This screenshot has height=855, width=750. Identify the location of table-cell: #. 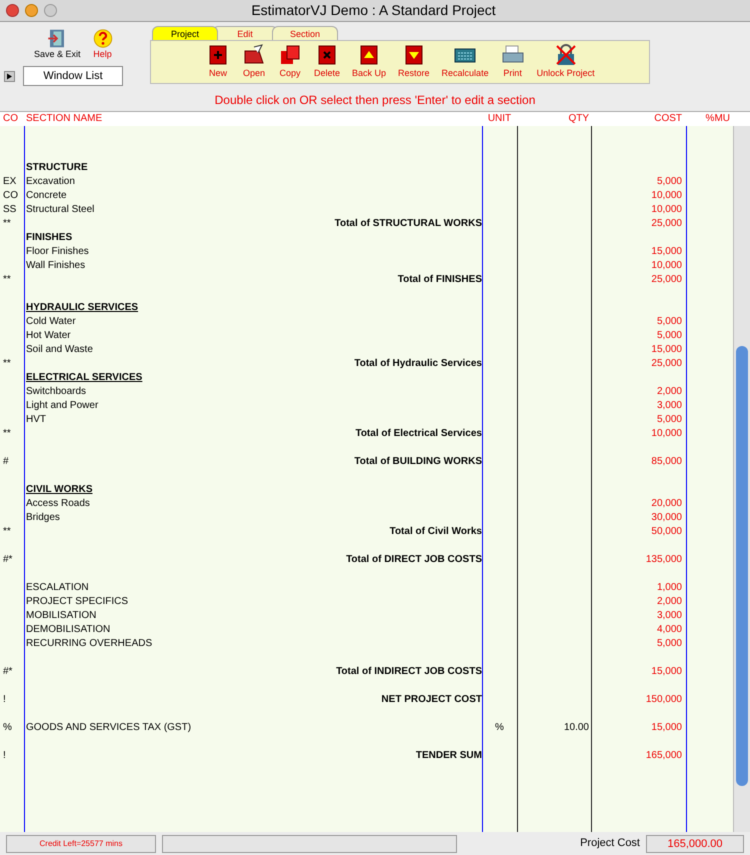
(6, 461).